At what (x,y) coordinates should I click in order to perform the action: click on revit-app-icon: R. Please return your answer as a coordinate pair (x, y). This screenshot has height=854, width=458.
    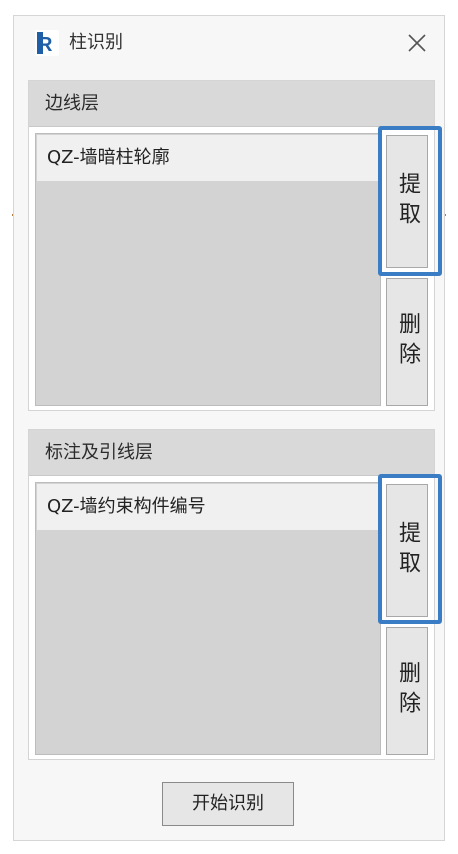
    Looking at the image, I should click on (47, 43).